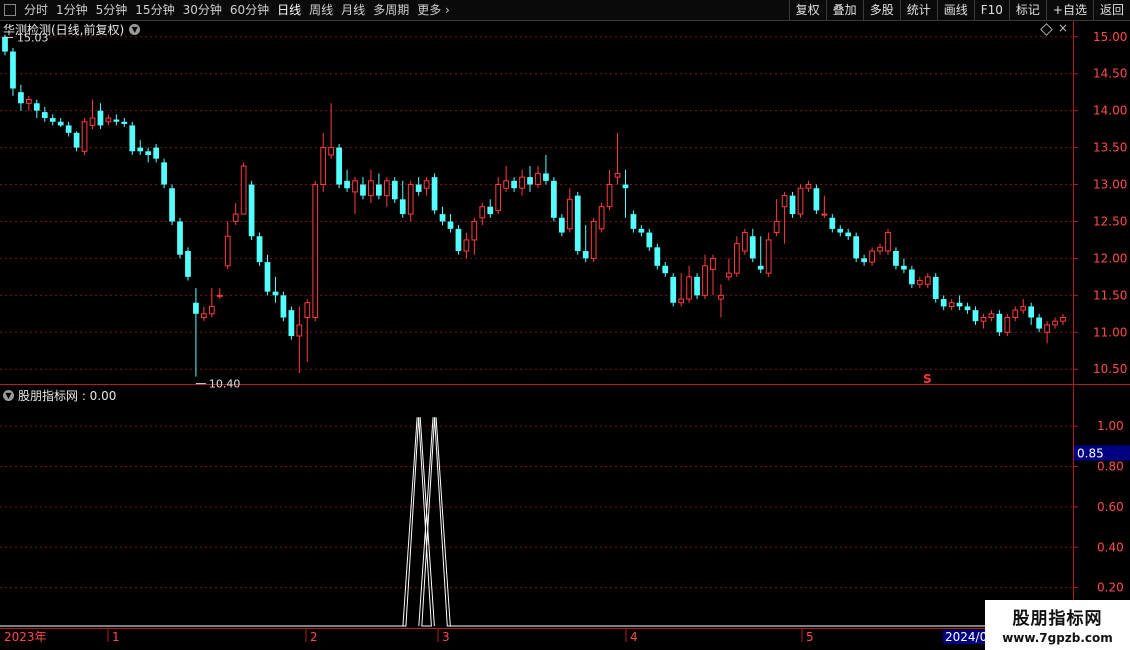 The height and width of the screenshot is (650, 1130). I want to click on x-axis-end-label: 2024/0, so click(966, 637).